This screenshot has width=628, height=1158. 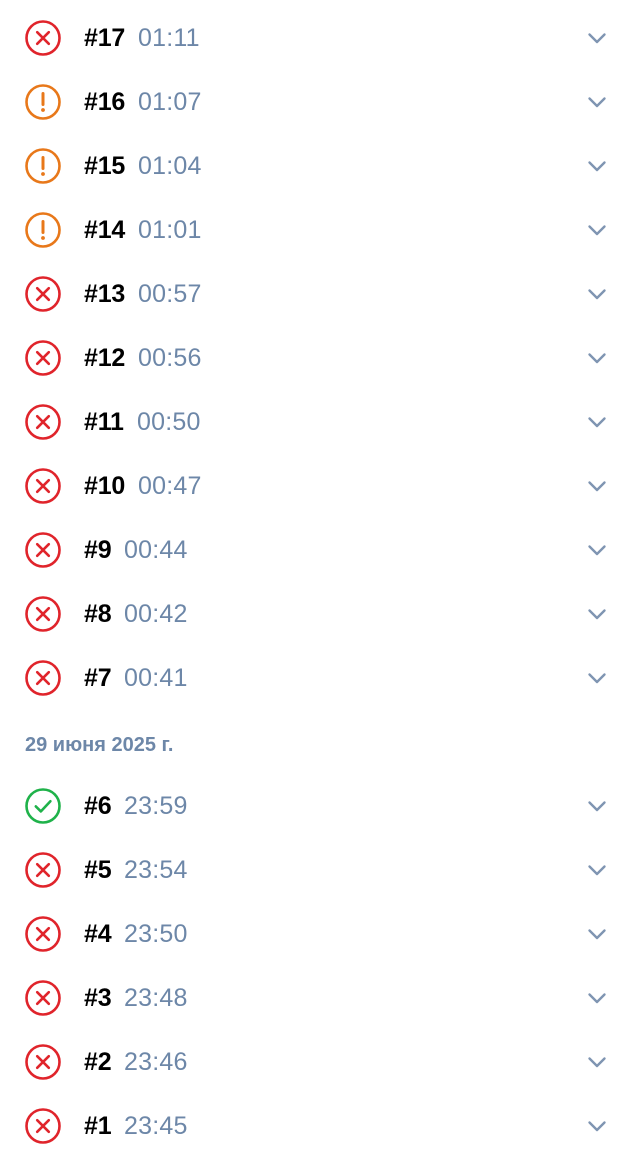 What do you see at coordinates (105, 166) in the screenshot?
I see `run-number: #15` at bounding box center [105, 166].